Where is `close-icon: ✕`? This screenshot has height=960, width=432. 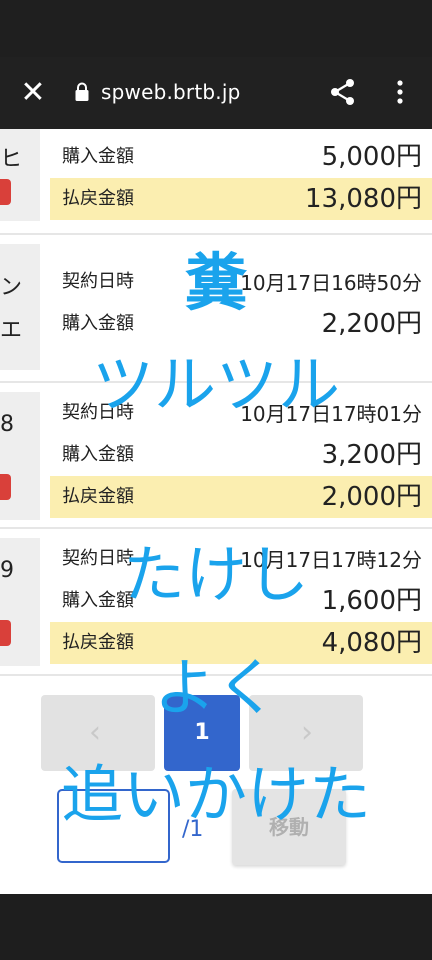 close-icon: ✕ is located at coordinates (33, 93).